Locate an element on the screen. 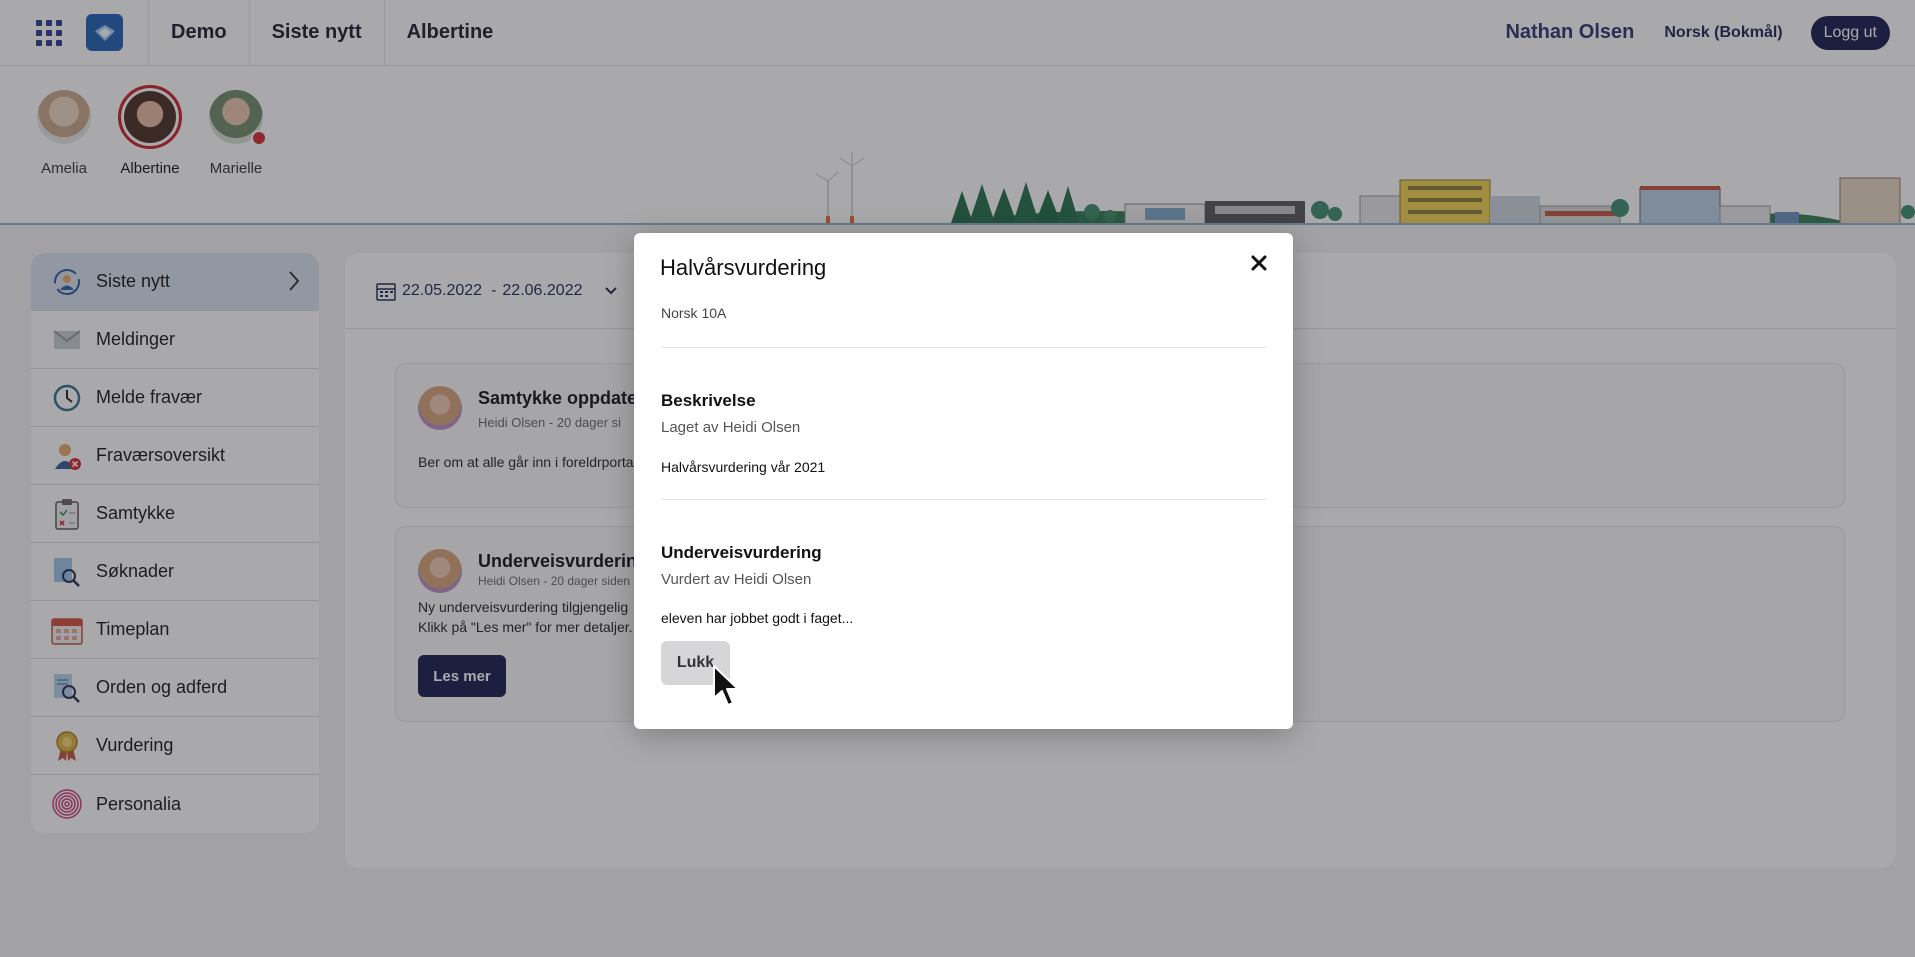 This screenshot has height=957, width=1915. dialog-title: Halvårsvurdering is located at coordinates (743, 267).